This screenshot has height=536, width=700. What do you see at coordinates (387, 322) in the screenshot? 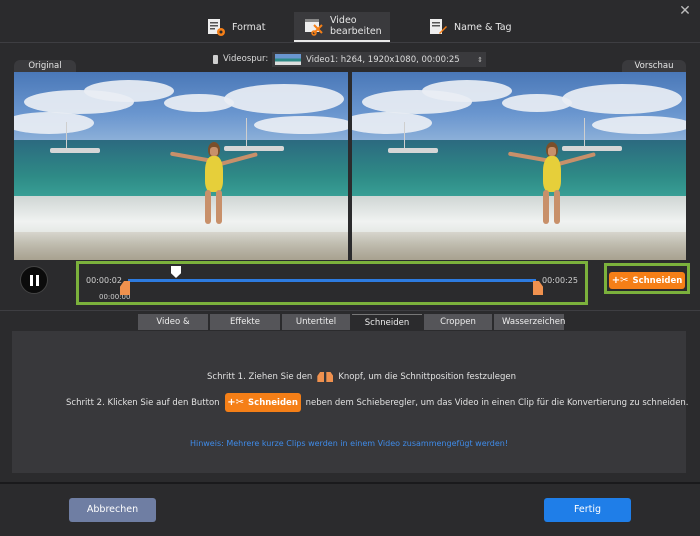
I see `subtab-schneiden: Schneiden` at bounding box center [387, 322].